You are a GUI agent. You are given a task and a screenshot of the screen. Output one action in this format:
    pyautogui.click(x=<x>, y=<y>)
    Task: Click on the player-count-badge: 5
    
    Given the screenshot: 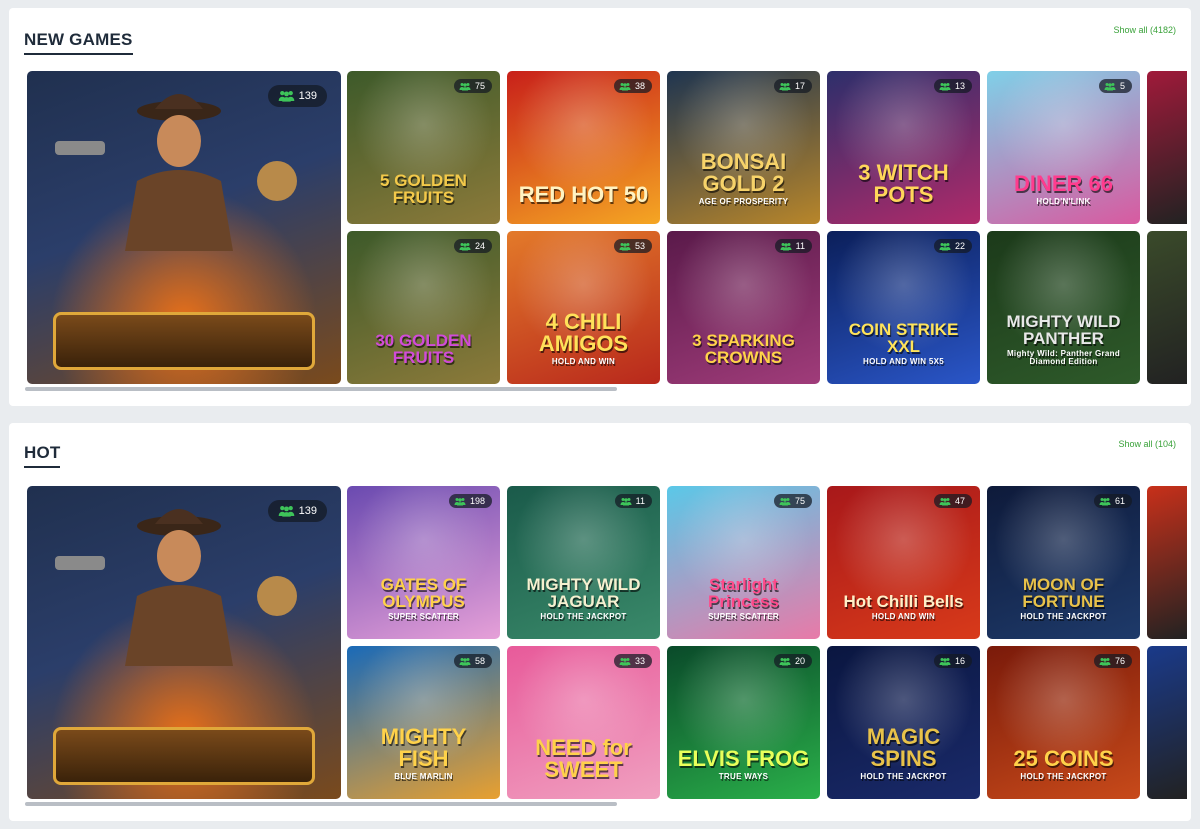 What is the action you would take?
    pyautogui.click(x=1115, y=86)
    